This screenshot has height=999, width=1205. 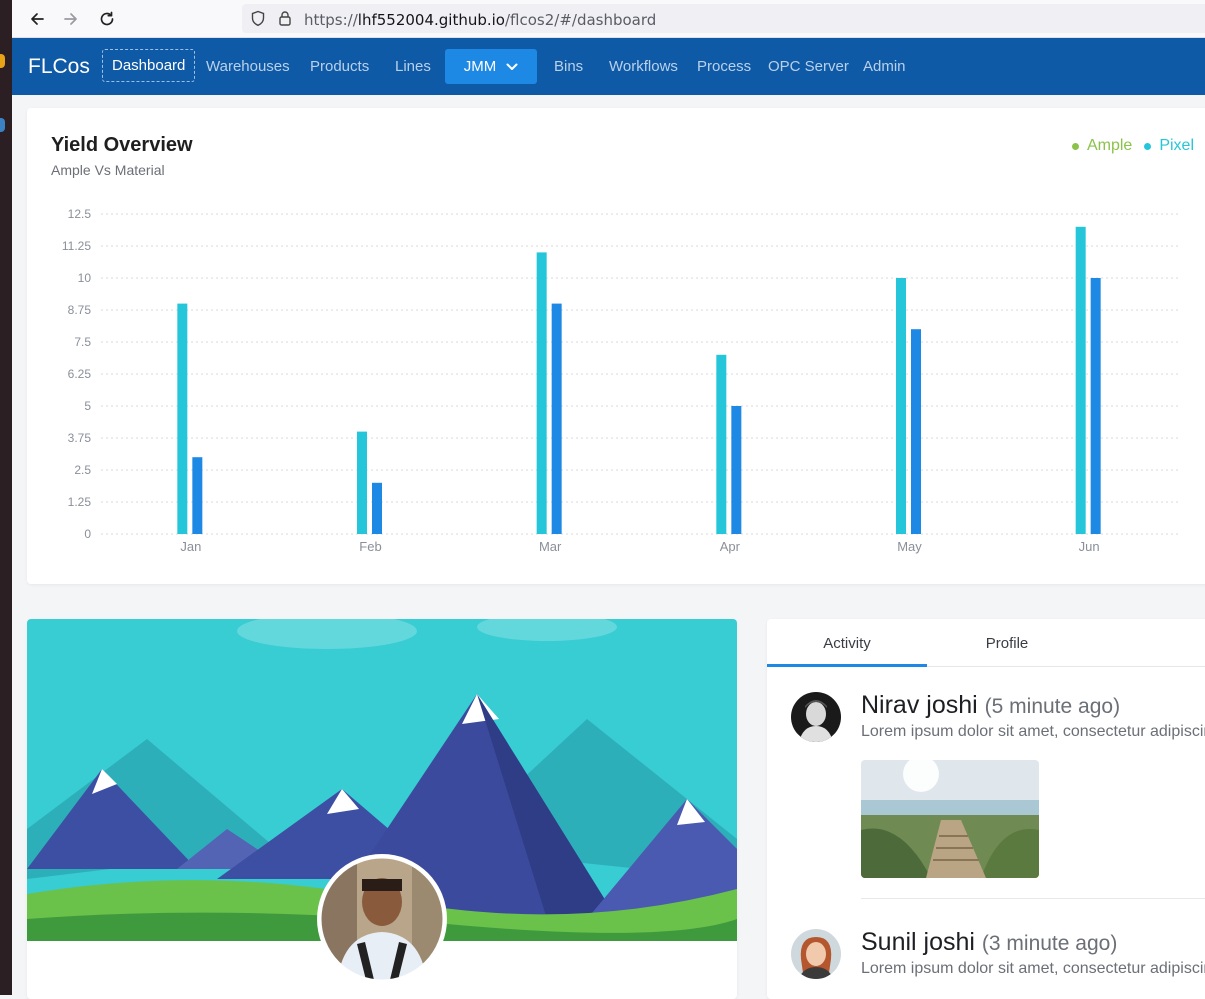 What do you see at coordinates (919, 705) in the screenshot?
I see `user-name: Nirav joshi` at bounding box center [919, 705].